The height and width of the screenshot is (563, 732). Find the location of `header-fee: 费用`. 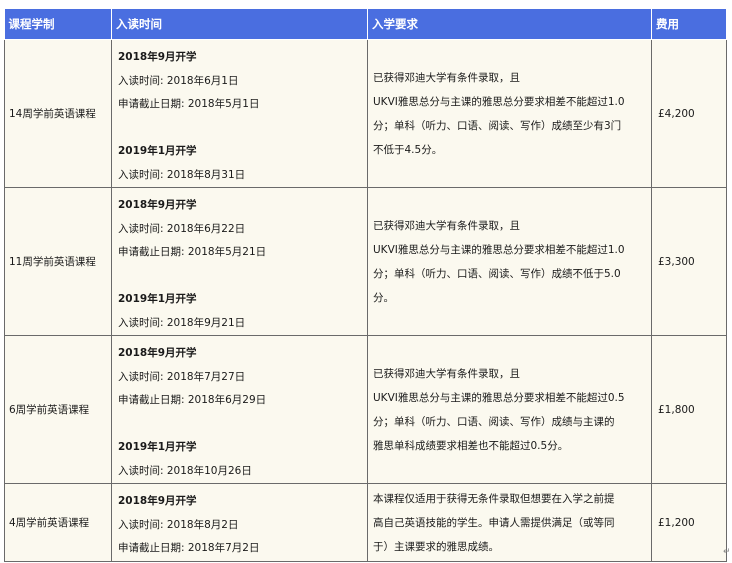

header-fee: 费用 is located at coordinates (689, 24).